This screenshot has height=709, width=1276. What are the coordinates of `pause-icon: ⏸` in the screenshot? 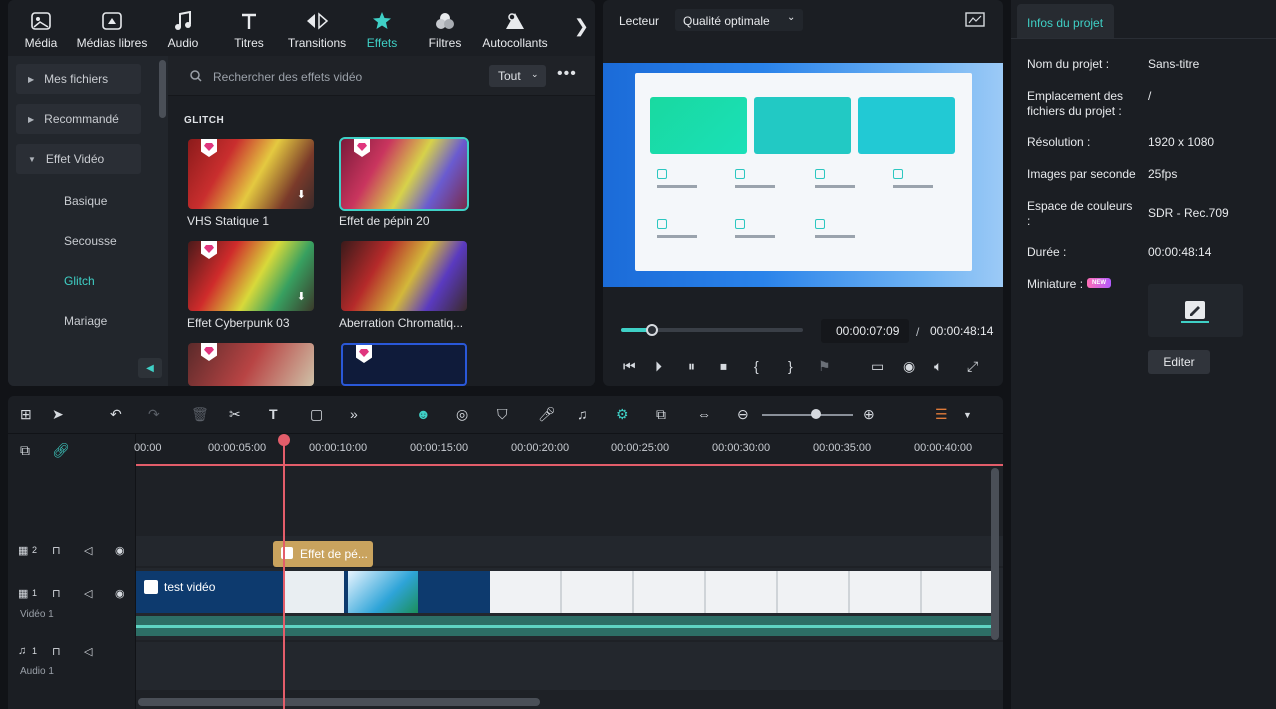 It's located at (691, 366).